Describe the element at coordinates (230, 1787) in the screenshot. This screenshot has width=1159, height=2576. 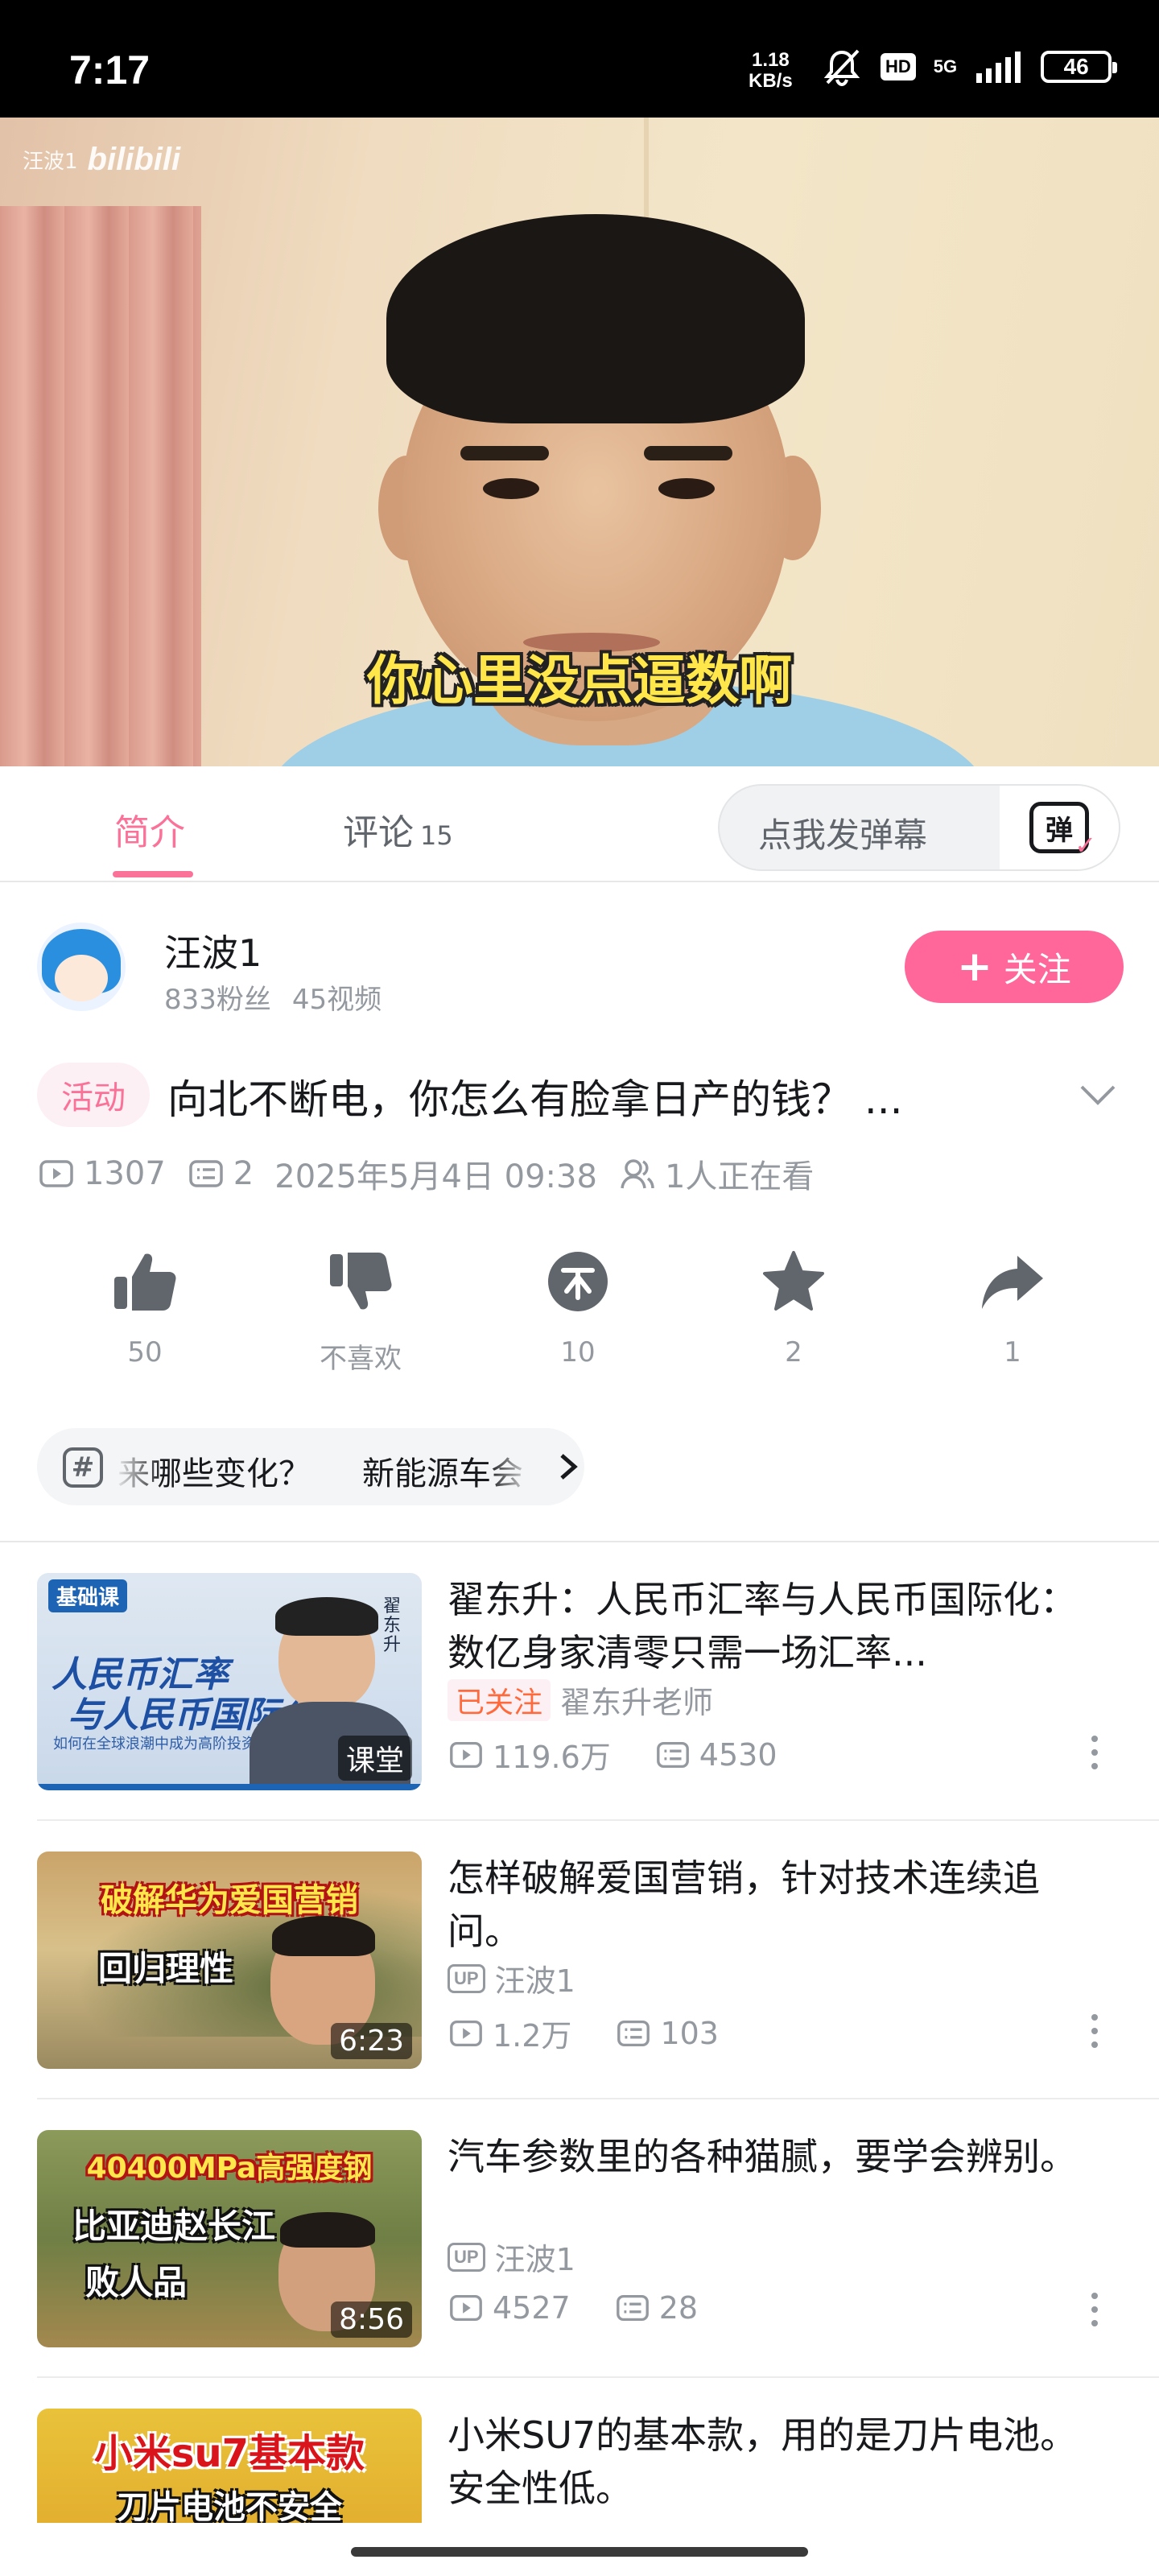
I see `thumb-bottom-bar` at that location.